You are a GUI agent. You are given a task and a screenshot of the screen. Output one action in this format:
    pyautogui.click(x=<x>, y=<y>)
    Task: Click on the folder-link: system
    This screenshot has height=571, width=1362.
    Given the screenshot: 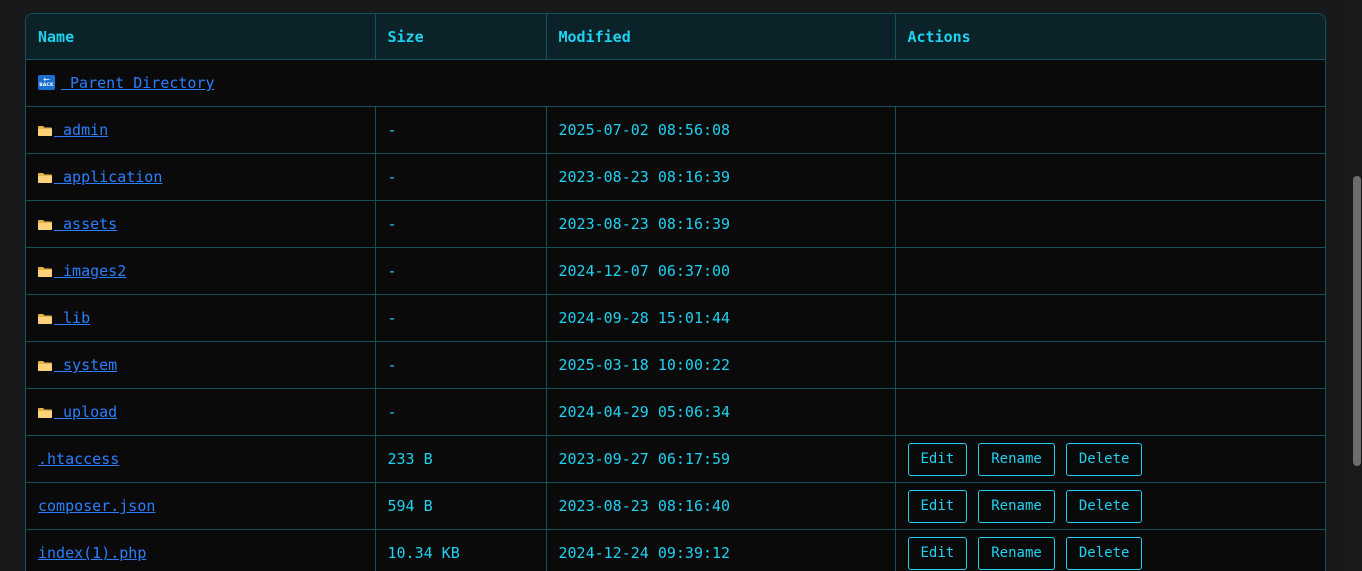 What is the action you would take?
    pyautogui.click(x=85, y=365)
    